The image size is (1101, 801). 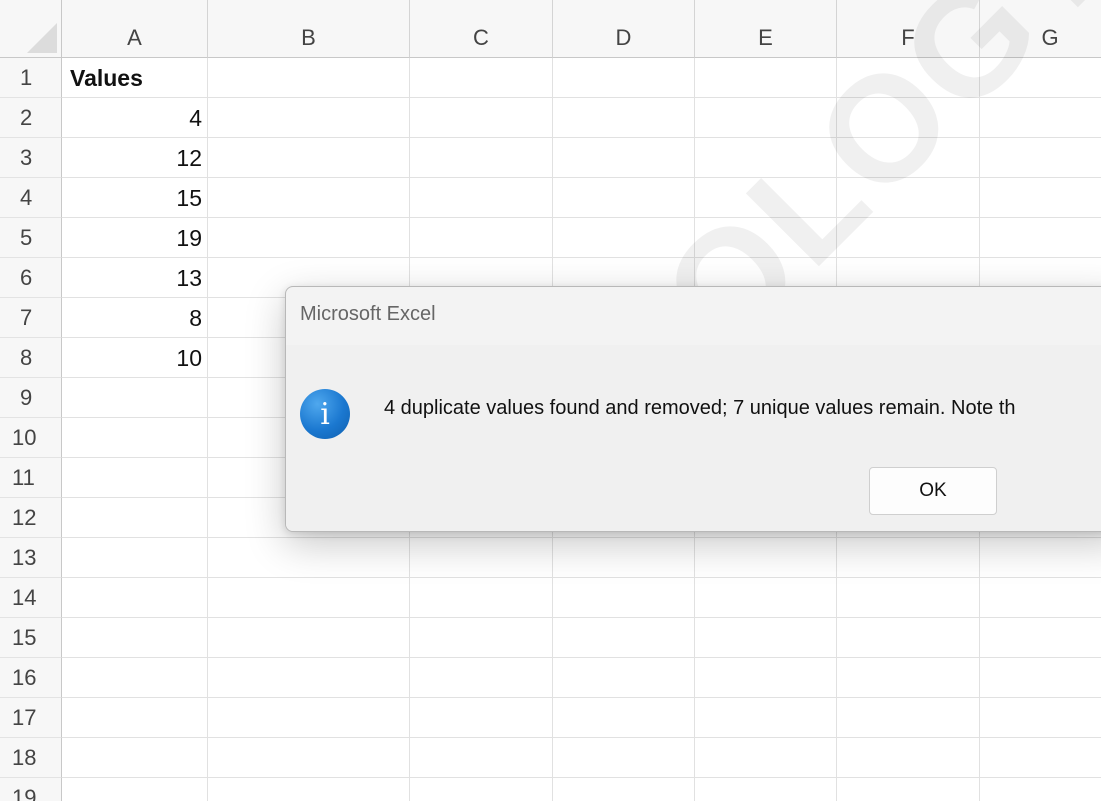 I want to click on select-all-triangle-icon, so click(x=42, y=38).